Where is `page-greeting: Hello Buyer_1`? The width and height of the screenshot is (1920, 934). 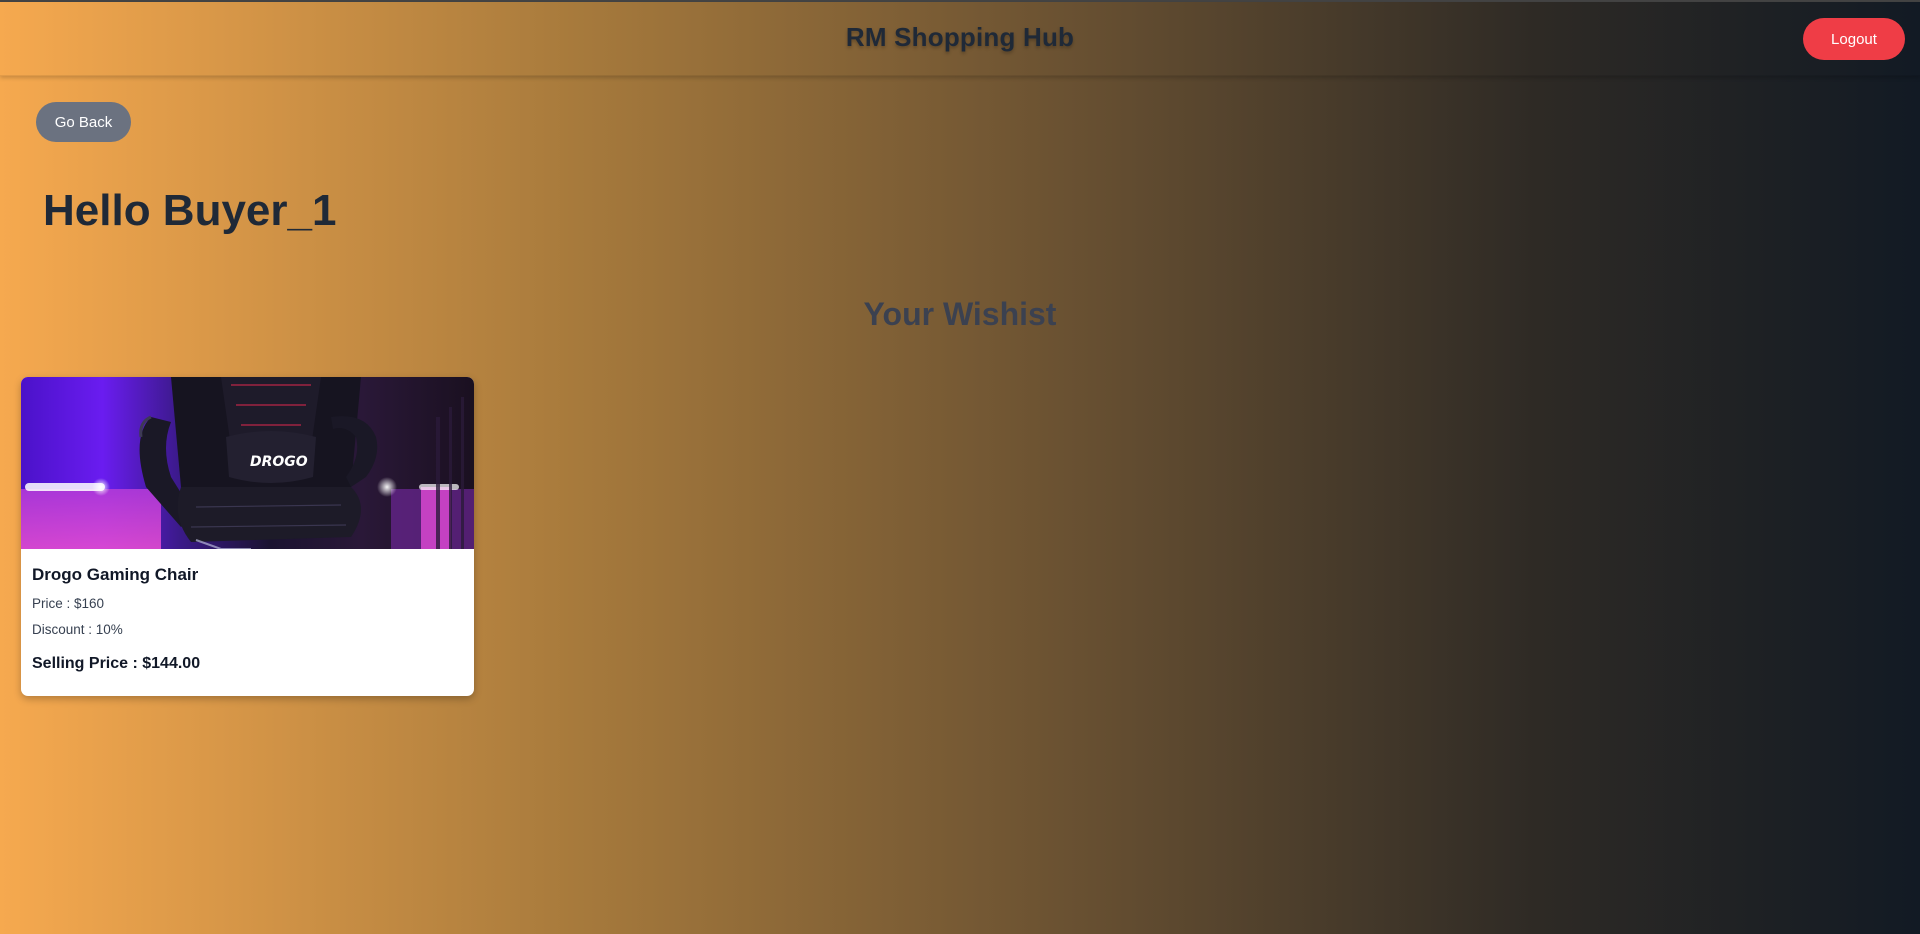
page-greeting: Hello Buyer_1 is located at coordinates (190, 210).